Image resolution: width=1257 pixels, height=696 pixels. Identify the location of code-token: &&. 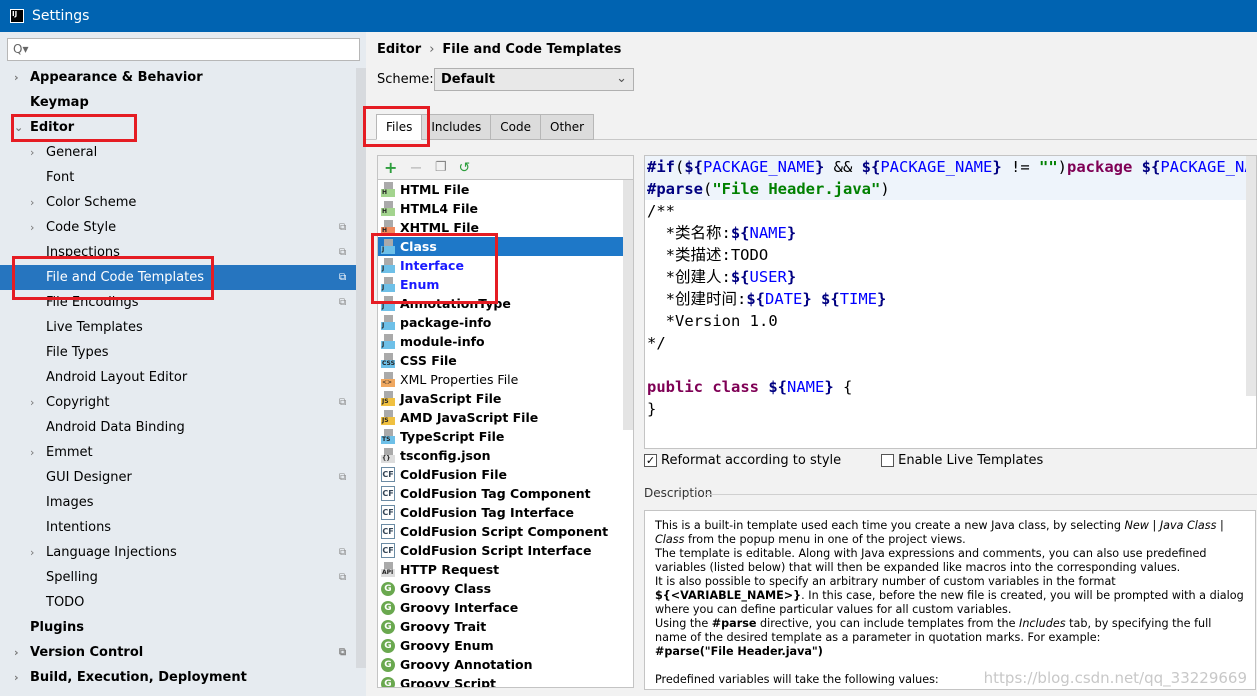
(843, 167).